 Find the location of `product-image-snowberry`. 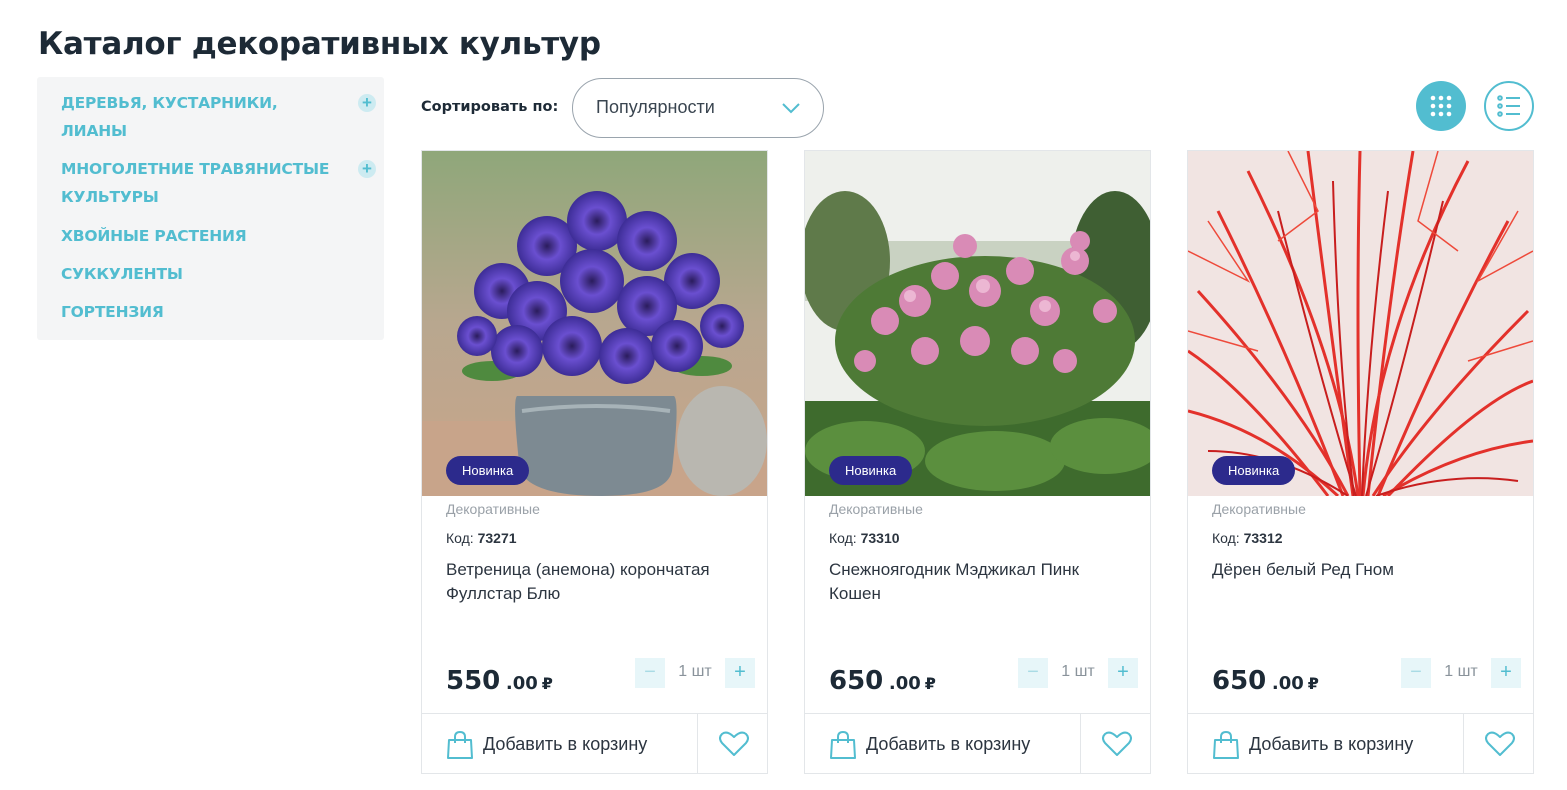

product-image-snowberry is located at coordinates (977, 323).